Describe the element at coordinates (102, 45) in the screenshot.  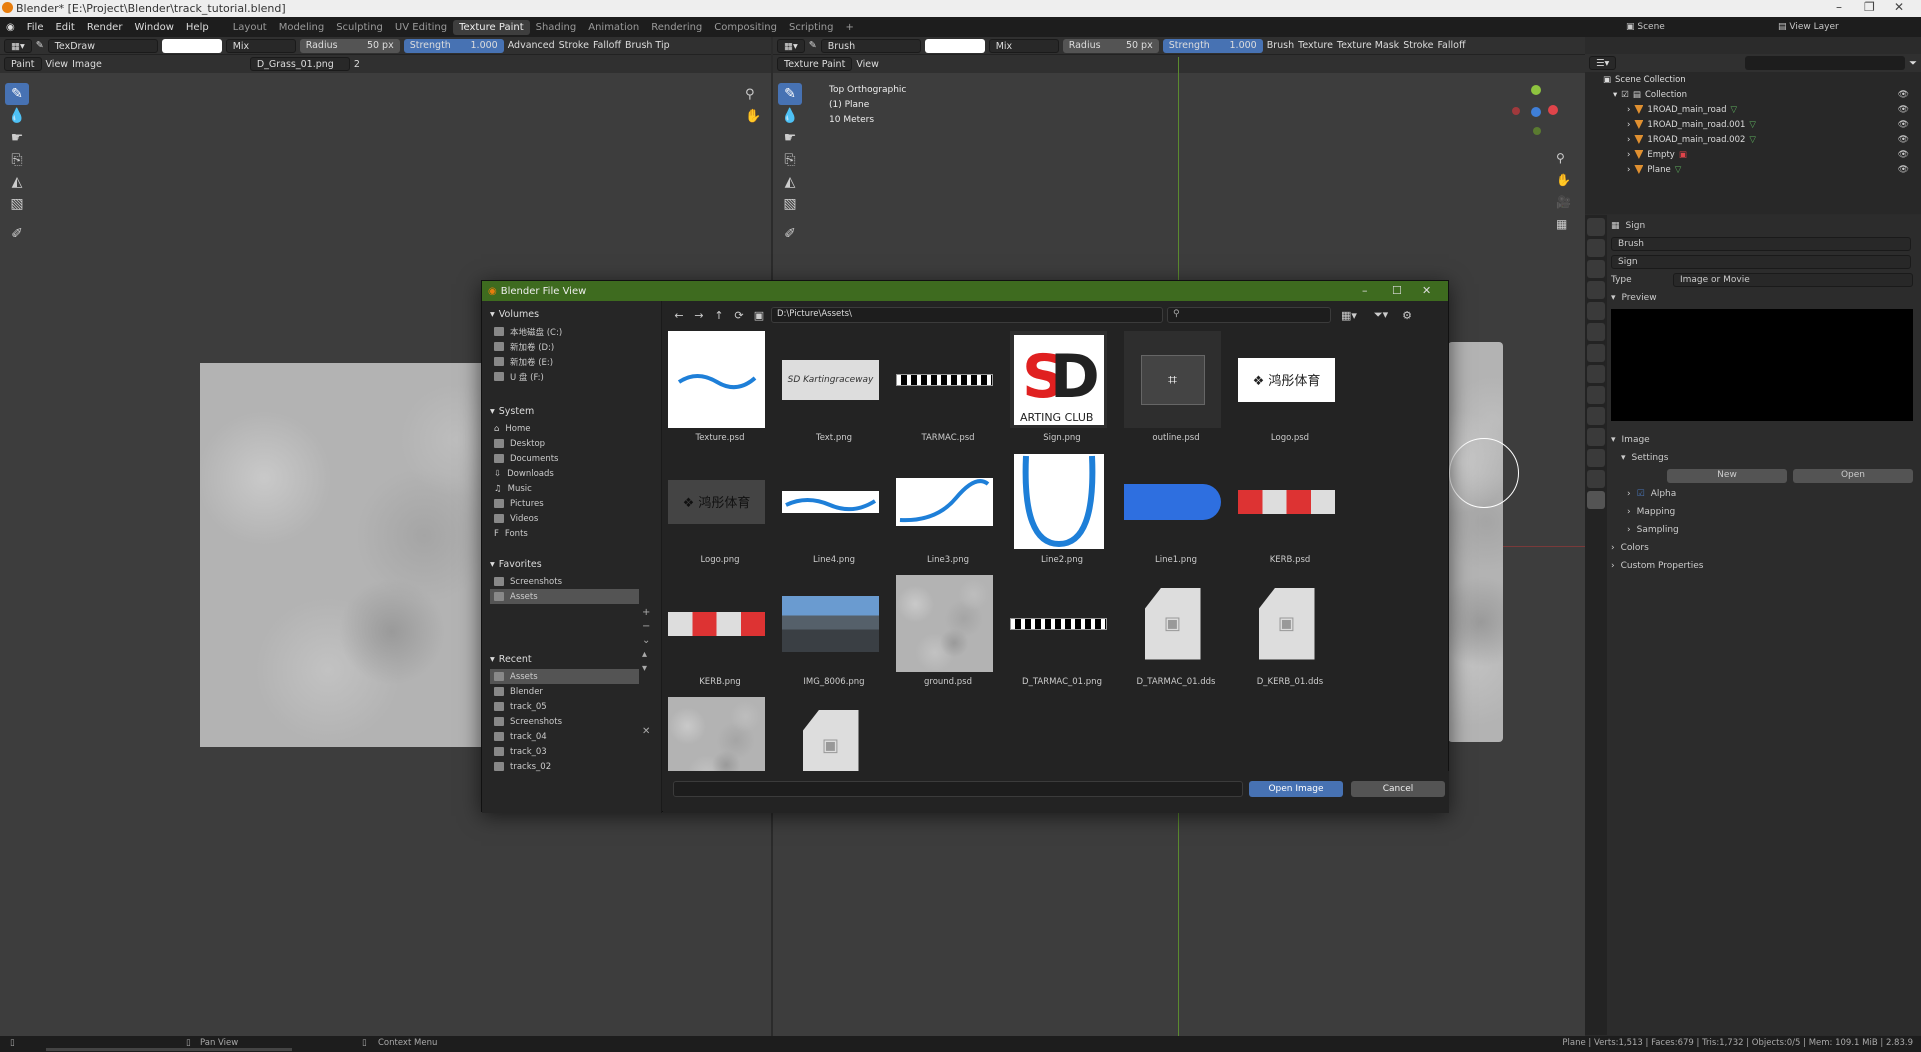
I see `brush-name: TexDraw` at that location.